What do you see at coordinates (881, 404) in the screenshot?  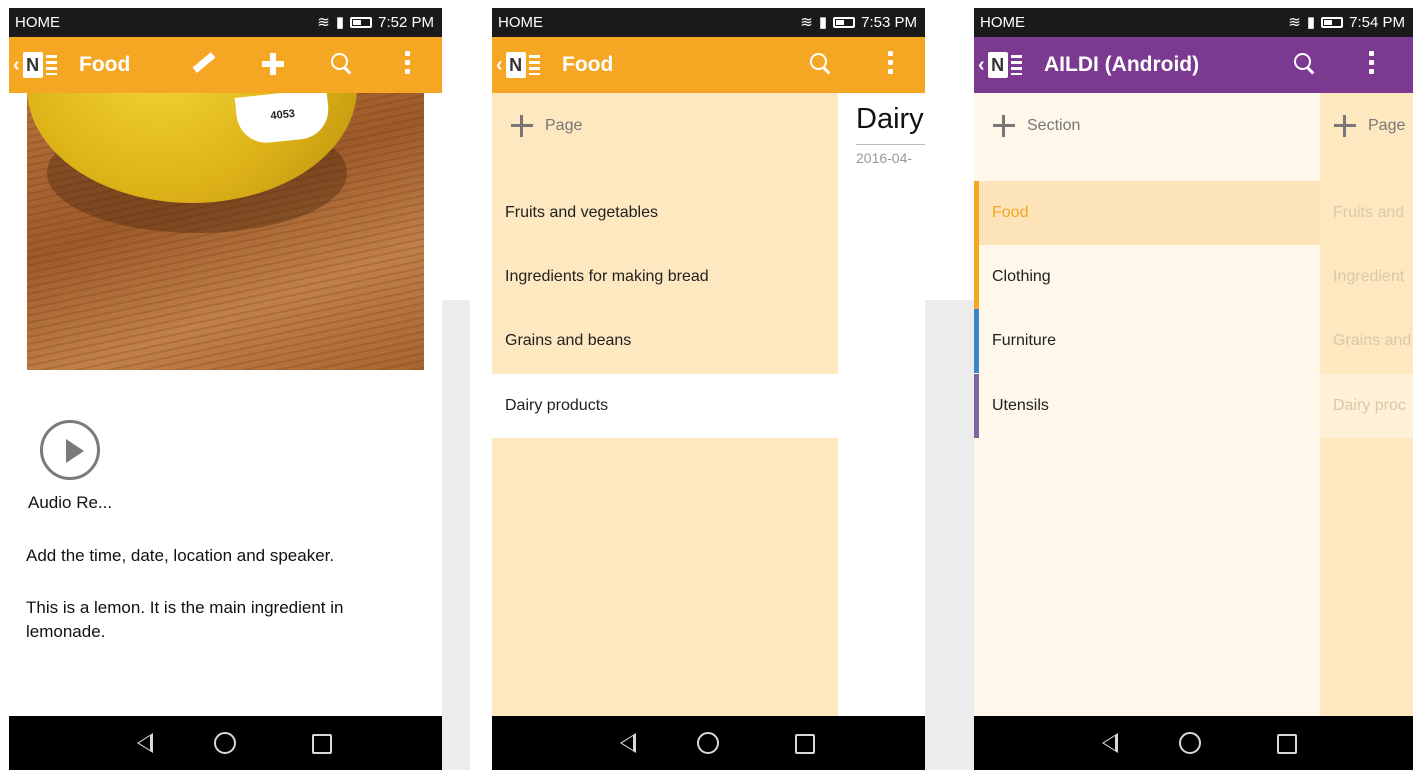 I see `page-preview: Dairy 2016-04-` at bounding box center [881, 404].